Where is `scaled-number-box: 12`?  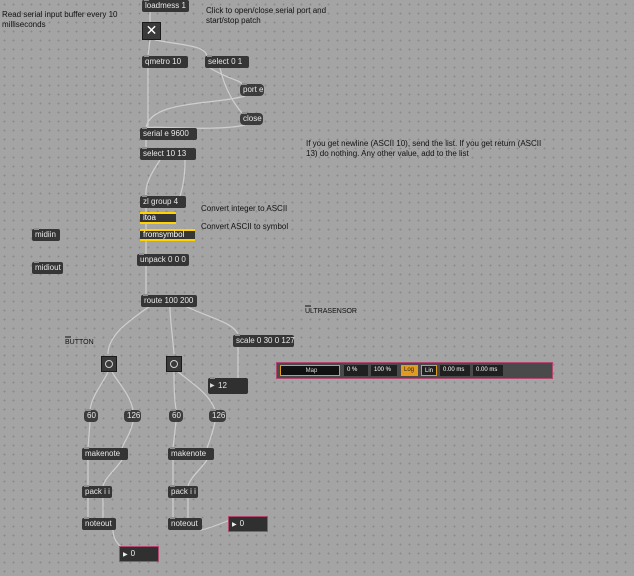
scaled-number-box: 12 is located at coordinates (228, 385).